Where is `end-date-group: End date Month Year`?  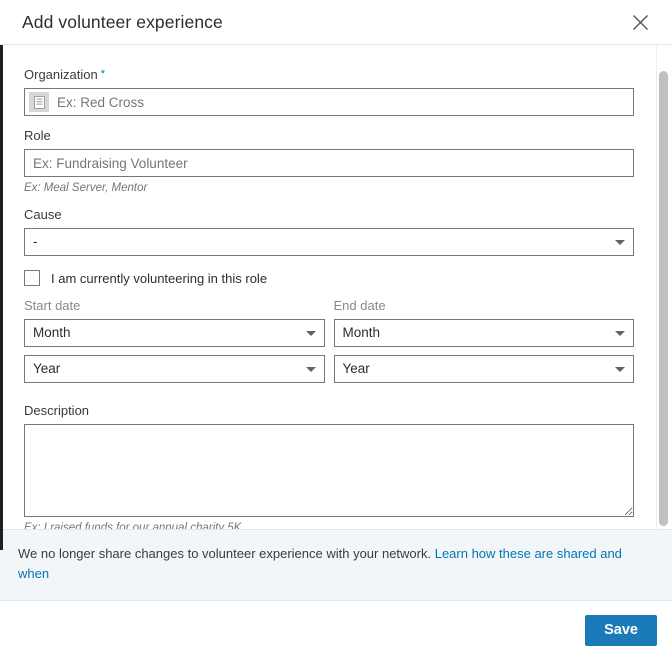 end-date-group: End date Month Year is located at coordinates (483, 338).